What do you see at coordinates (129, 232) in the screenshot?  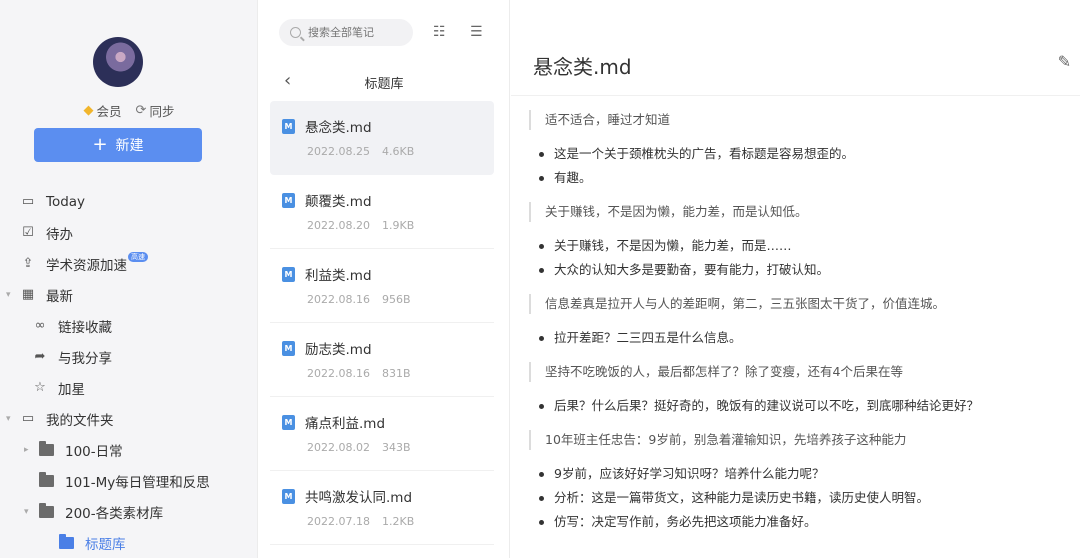 I see `sidebar-item-todo: ☑ 待办` at bounding box center [129, 232].